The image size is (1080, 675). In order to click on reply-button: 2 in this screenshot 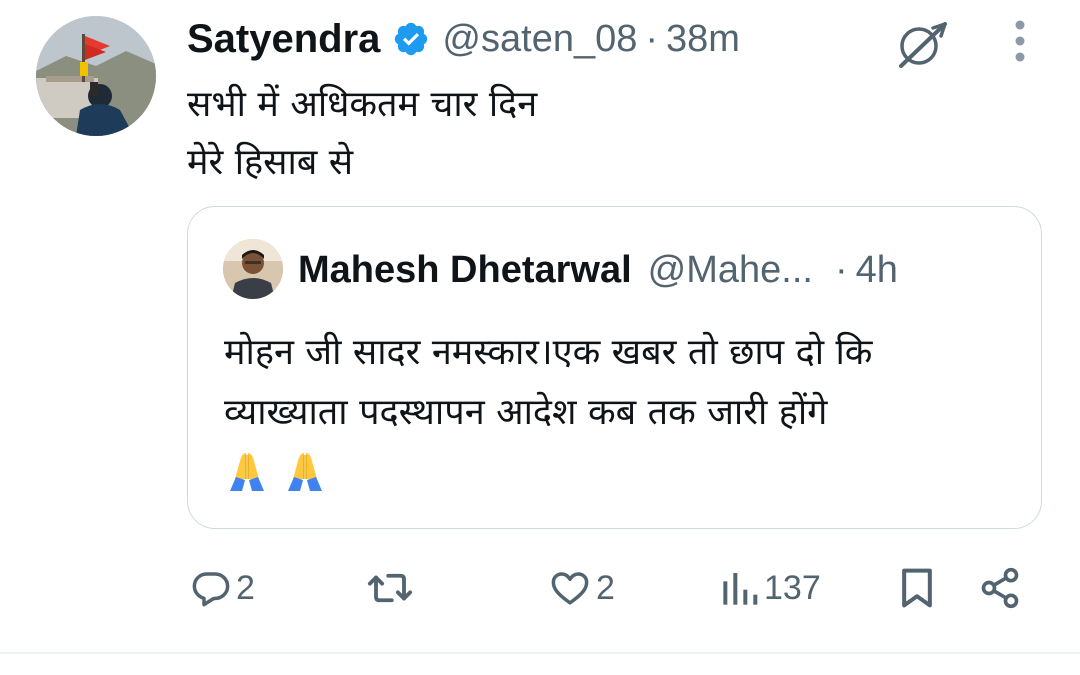, I will do `click(222, 588)`.